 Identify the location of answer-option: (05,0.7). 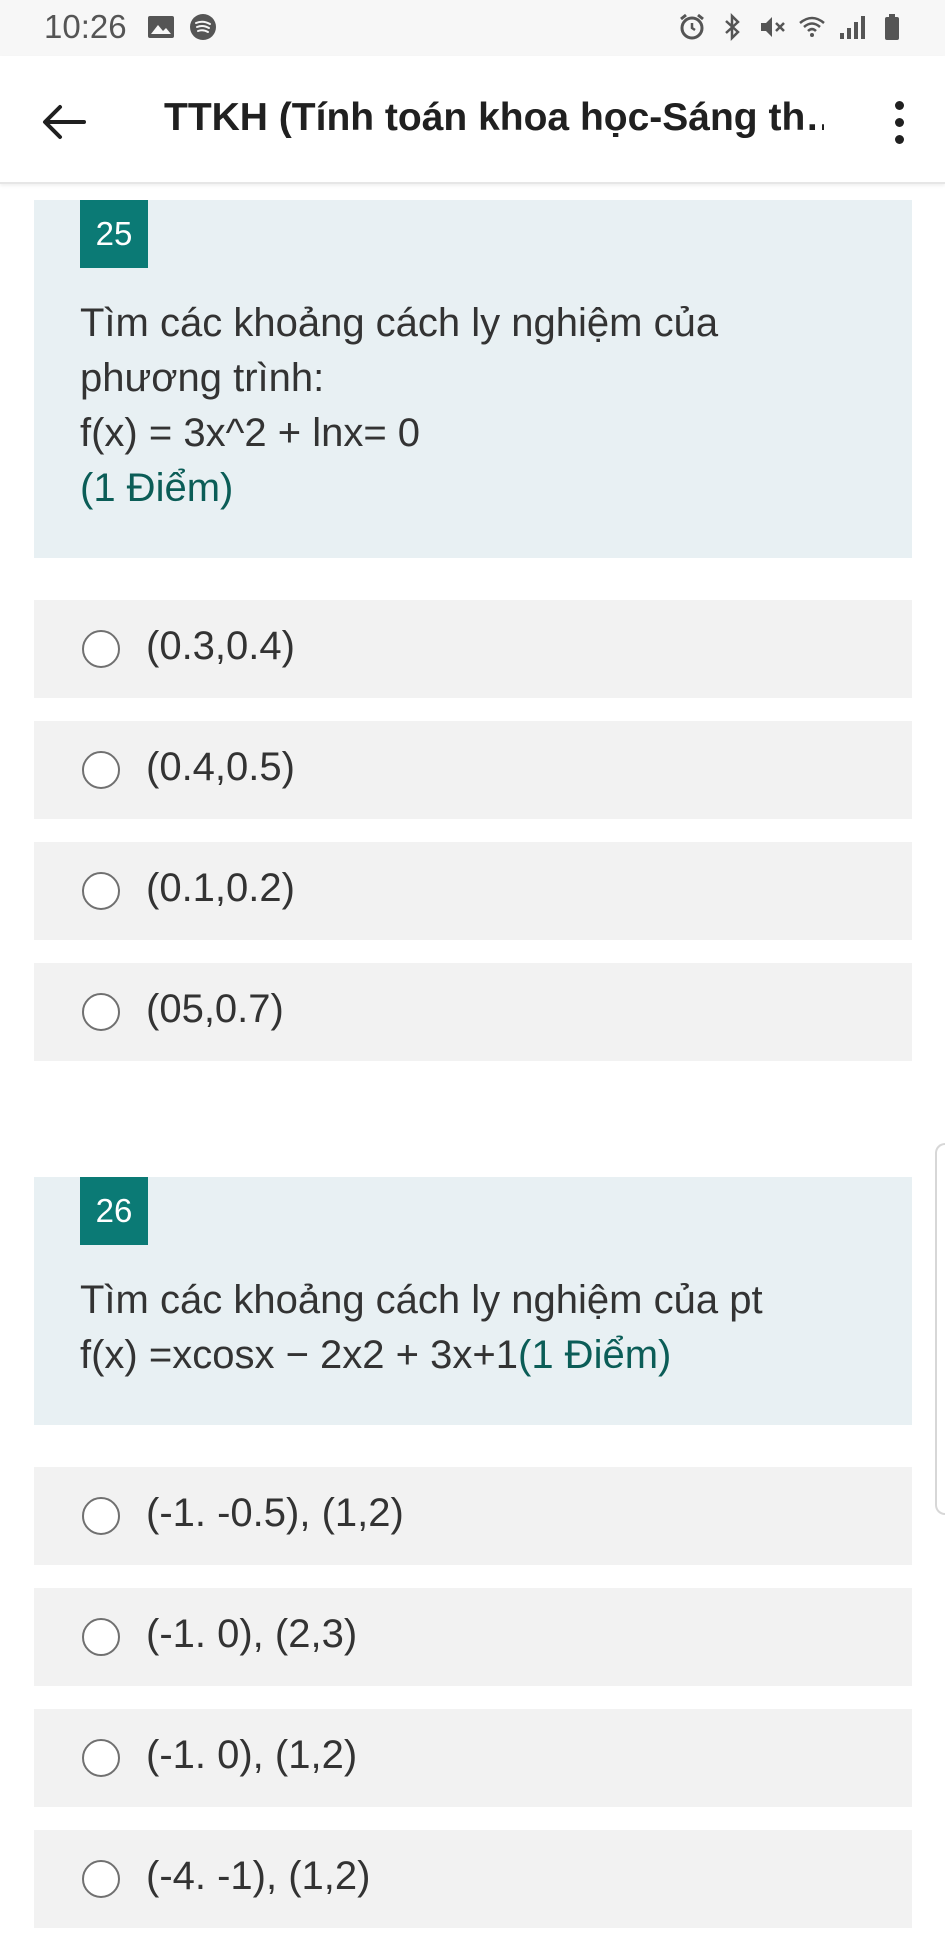
(473, 1012).